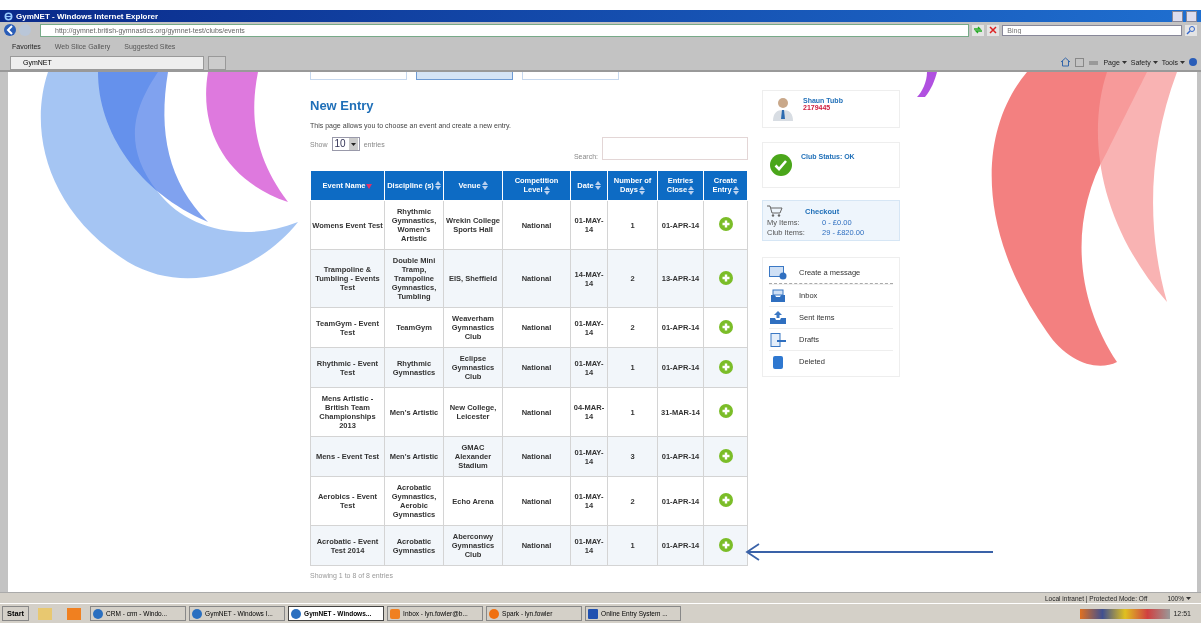 This screenshot has height=623, width=1201. Describe the element at coordinates (342, 106) in the screenshot. I see `page-heading: New Entry` at that location.